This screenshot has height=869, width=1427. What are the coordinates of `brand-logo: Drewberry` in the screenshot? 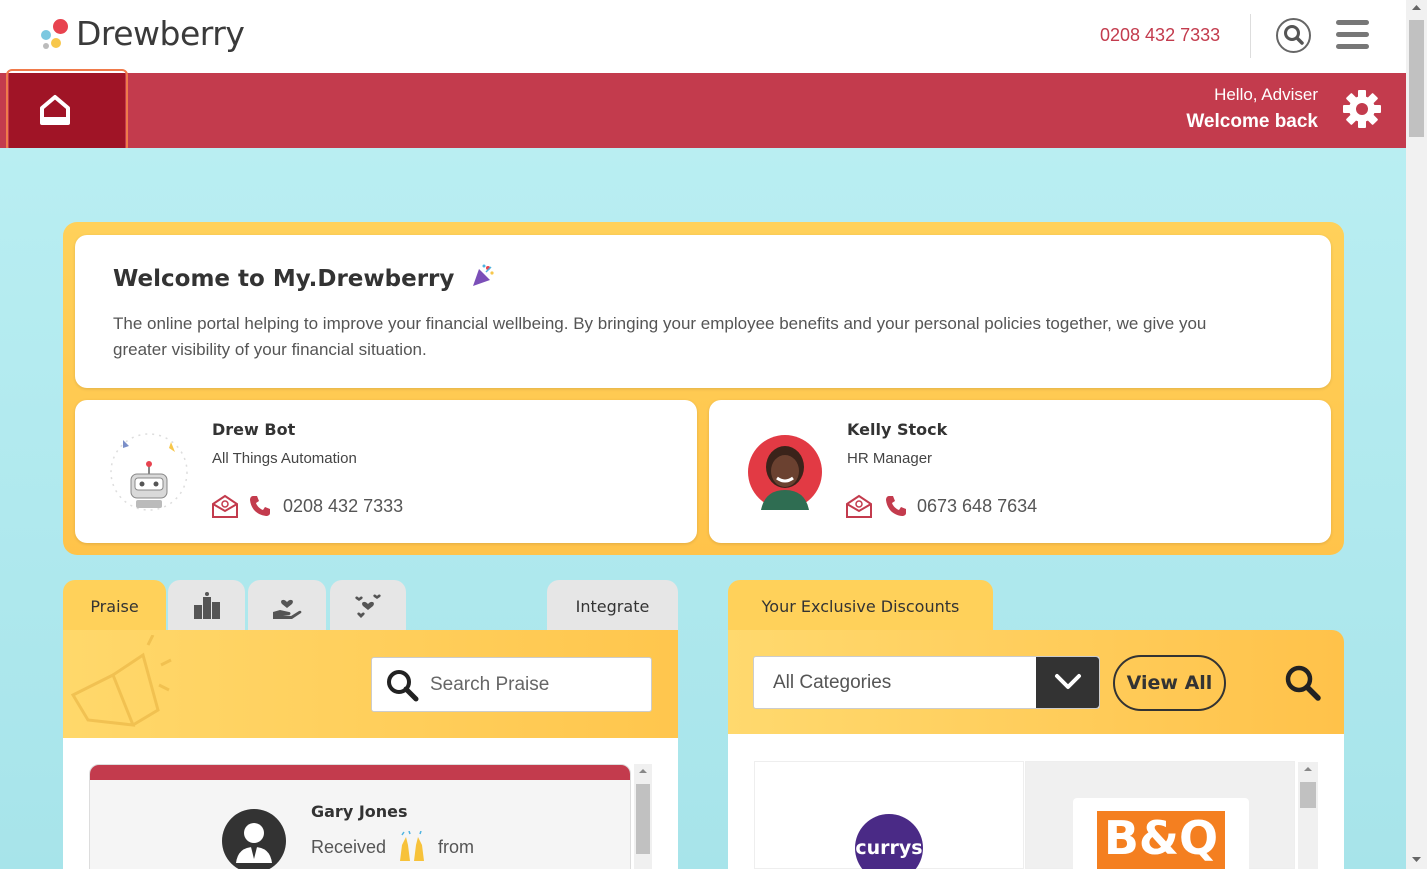 It's located at (141, 33).